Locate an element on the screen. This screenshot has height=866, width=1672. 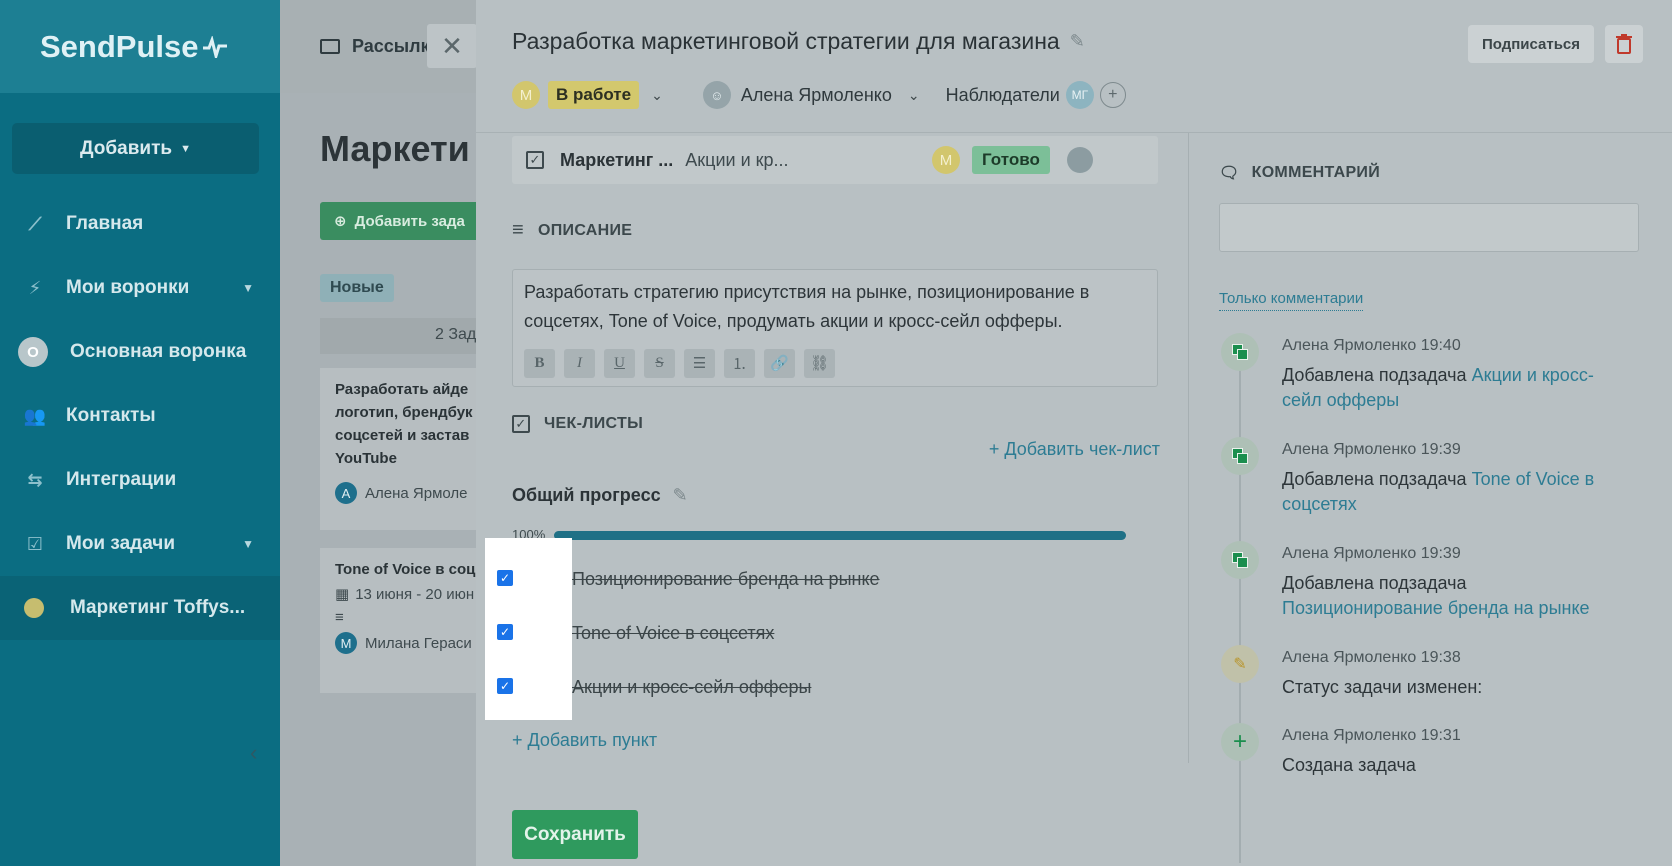
progress-bar is located at coordinates (840, 535).